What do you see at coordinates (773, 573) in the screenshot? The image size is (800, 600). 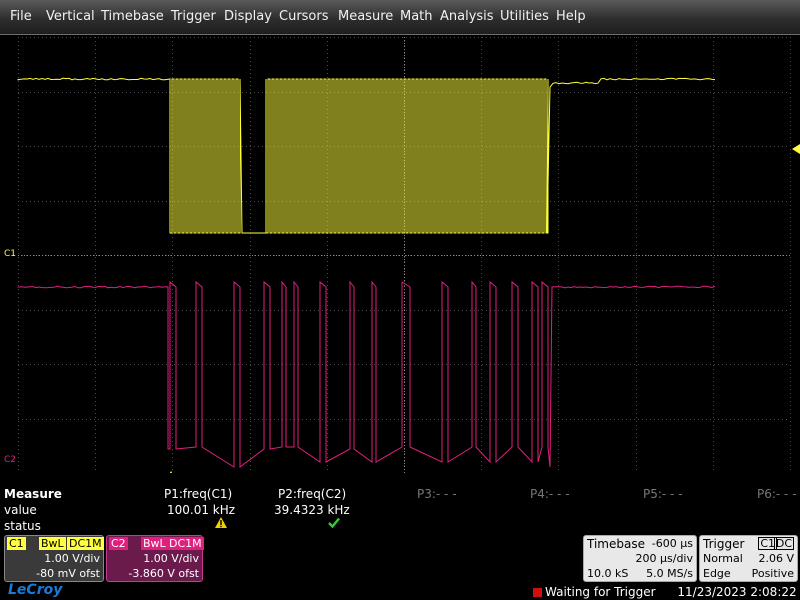 I see `trigger-slope: Positive` at bounding box center [773, 573].